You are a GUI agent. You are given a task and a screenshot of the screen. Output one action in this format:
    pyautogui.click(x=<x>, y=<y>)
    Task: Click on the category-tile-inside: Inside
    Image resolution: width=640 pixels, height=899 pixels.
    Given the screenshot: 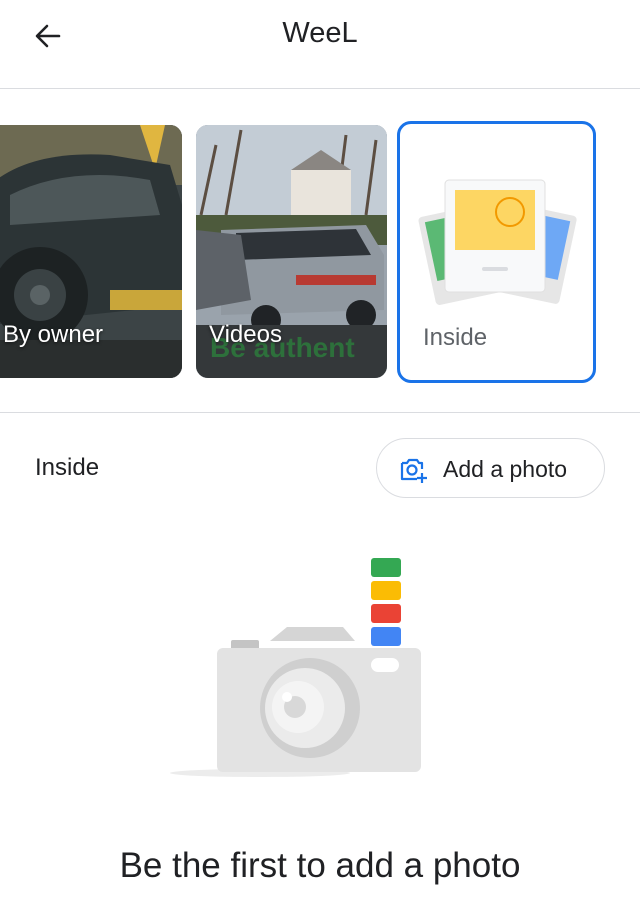 What is the action you would take?
    pyautogui.click(x=496, y=252)
    